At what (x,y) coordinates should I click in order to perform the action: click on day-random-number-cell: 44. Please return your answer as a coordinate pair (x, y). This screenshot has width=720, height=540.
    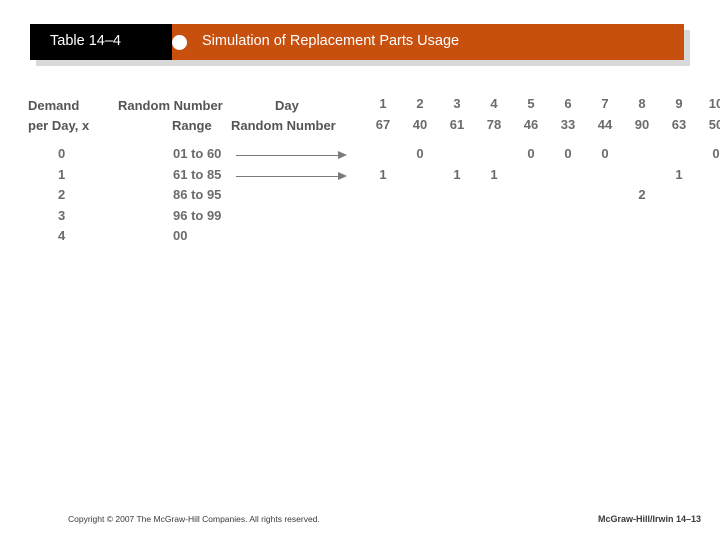
    Looking at the image, I should click on (605, 124).